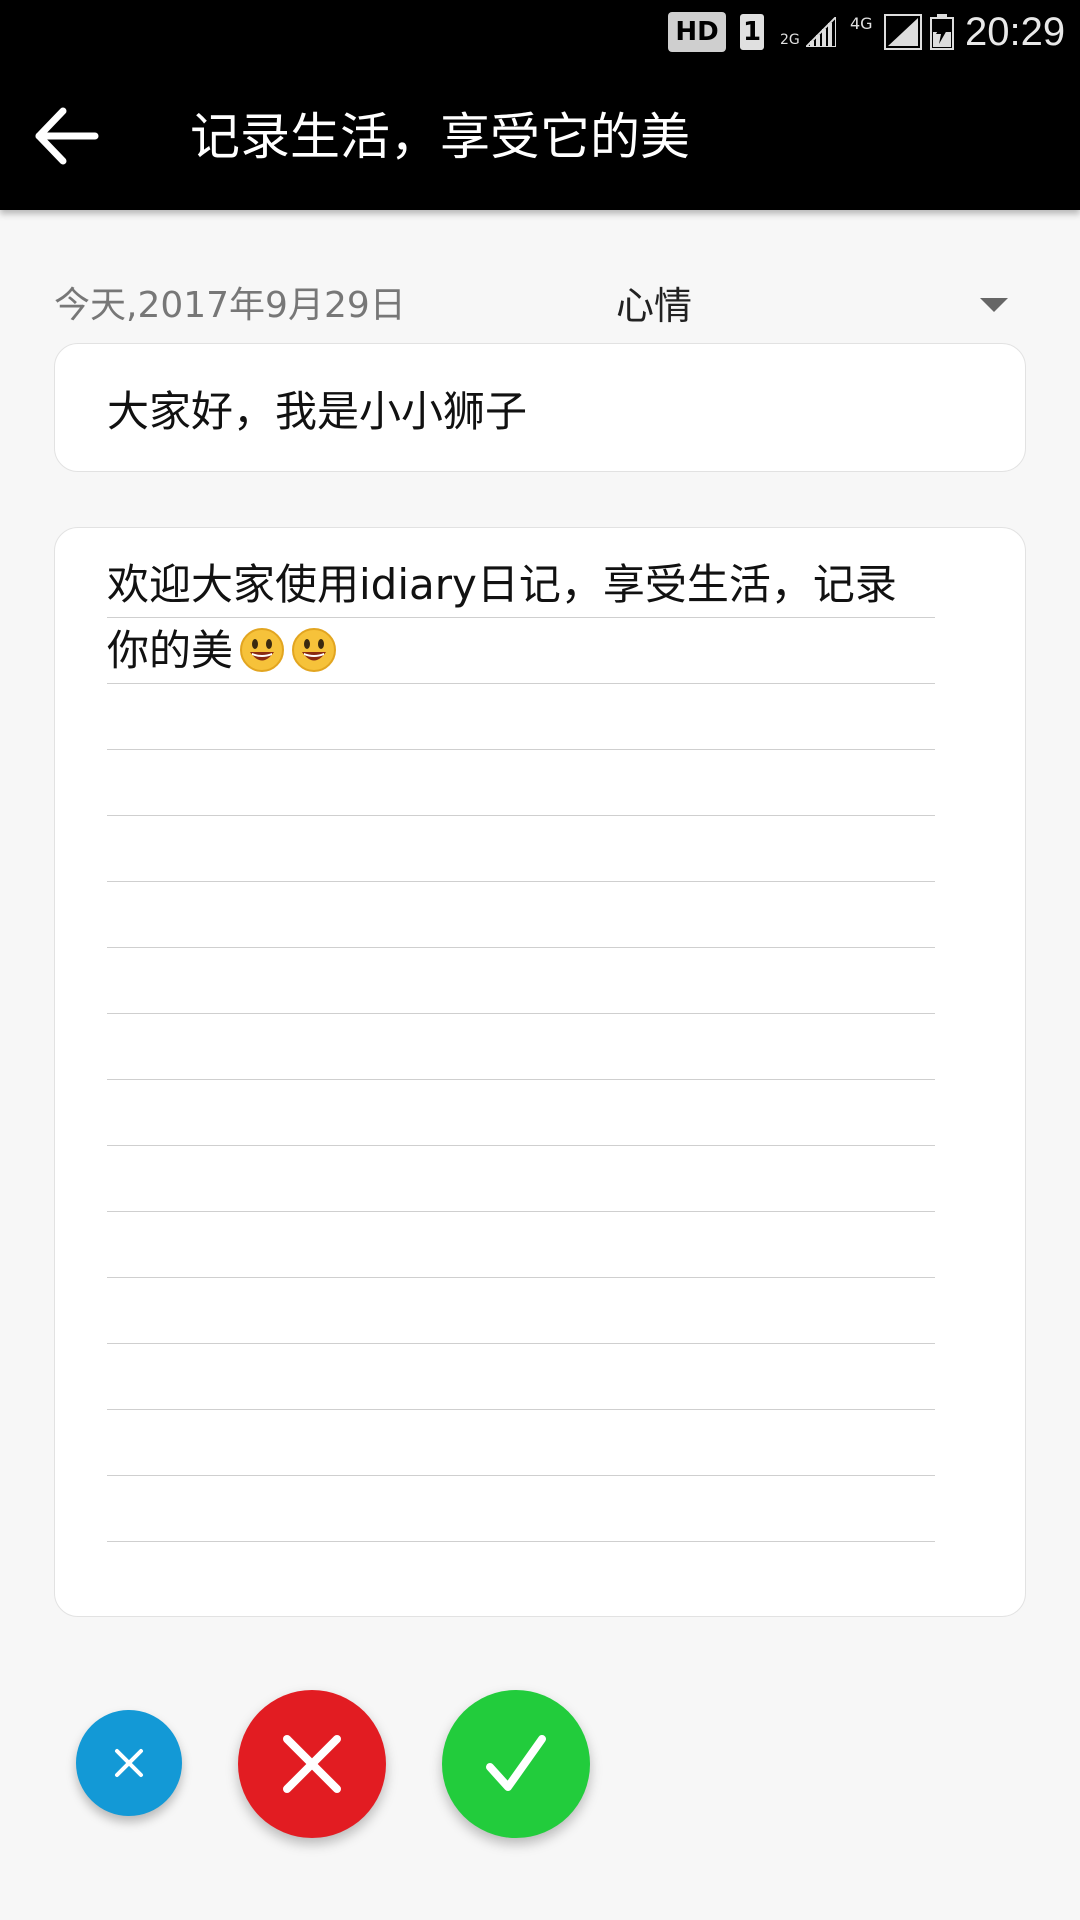 This screenshot has width=1080, height=1920. What do you see at coordinates (903, 32) in the screenshot?
I see `signal-full-icon` at bounding box center [903, 32].